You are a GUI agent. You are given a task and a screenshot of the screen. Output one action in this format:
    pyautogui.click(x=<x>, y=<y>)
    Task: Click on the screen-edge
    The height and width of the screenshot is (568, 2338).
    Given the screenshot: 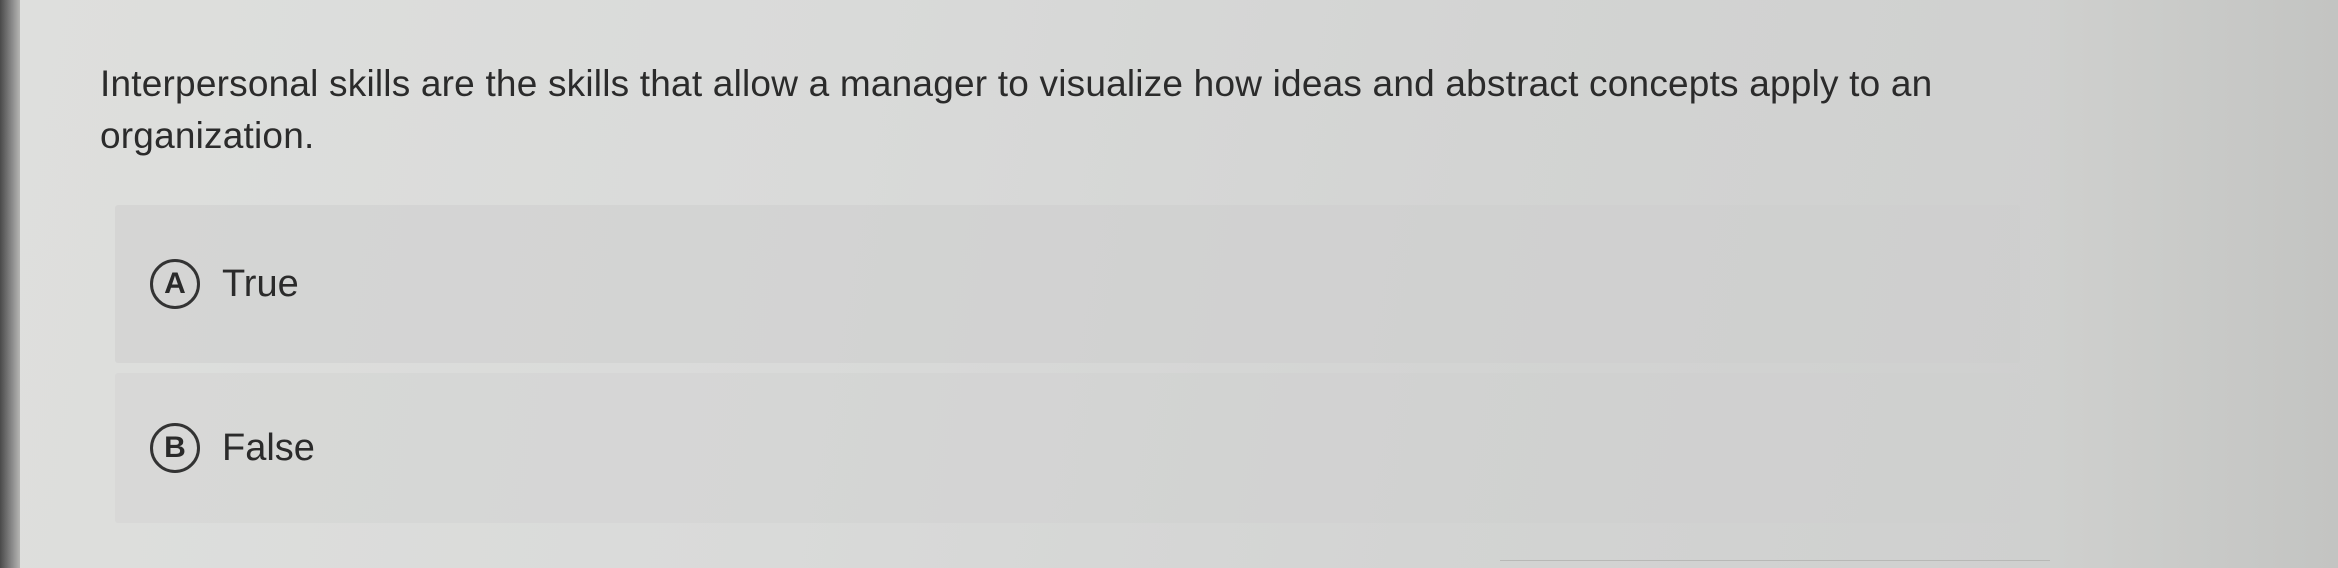 What is the action you would take?
    pyautogui.click(x=10, y=284)
    